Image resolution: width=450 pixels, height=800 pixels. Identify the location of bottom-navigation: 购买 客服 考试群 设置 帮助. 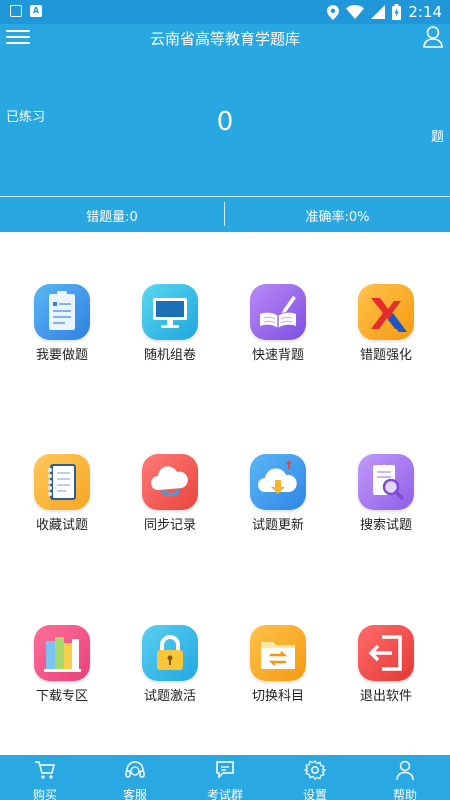
(225, 777).